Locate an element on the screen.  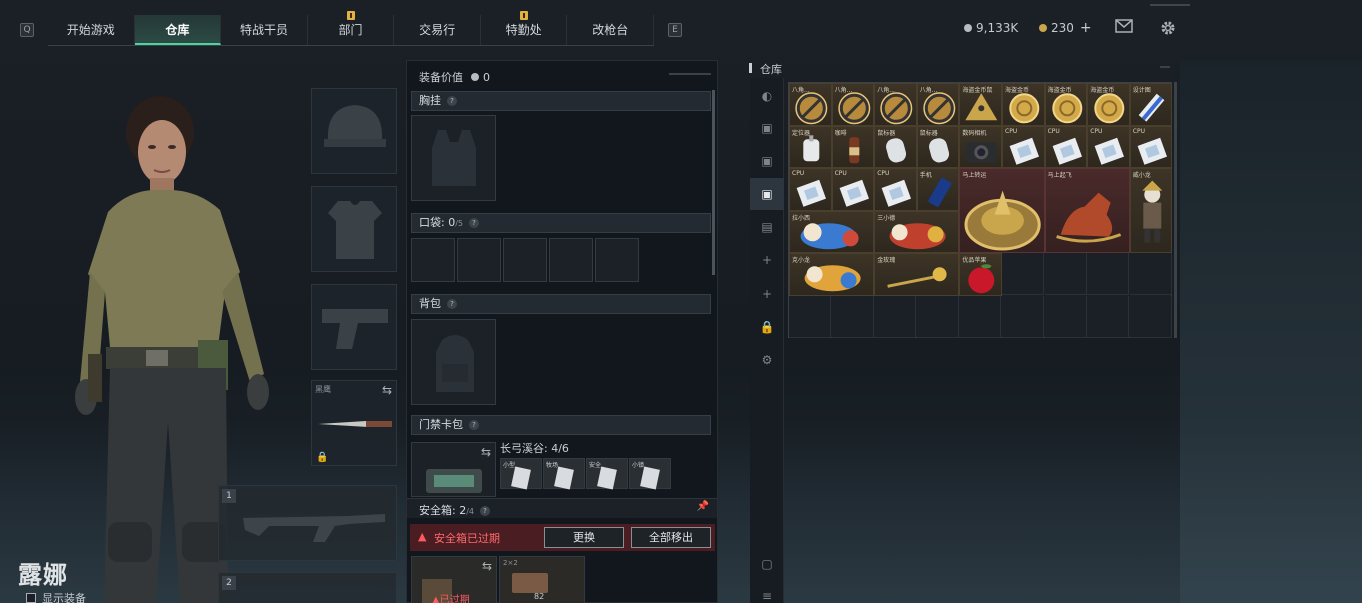
warehouse-item: 定位器 is located at coordinates (810, 147).